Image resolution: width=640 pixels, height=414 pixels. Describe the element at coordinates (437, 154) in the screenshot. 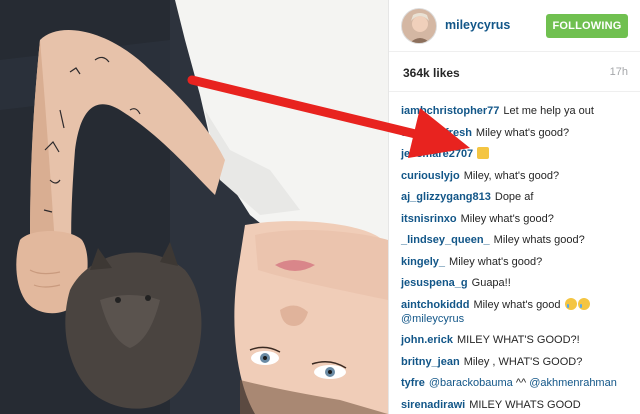

I see `comment-user: jessmare2707` at that location.